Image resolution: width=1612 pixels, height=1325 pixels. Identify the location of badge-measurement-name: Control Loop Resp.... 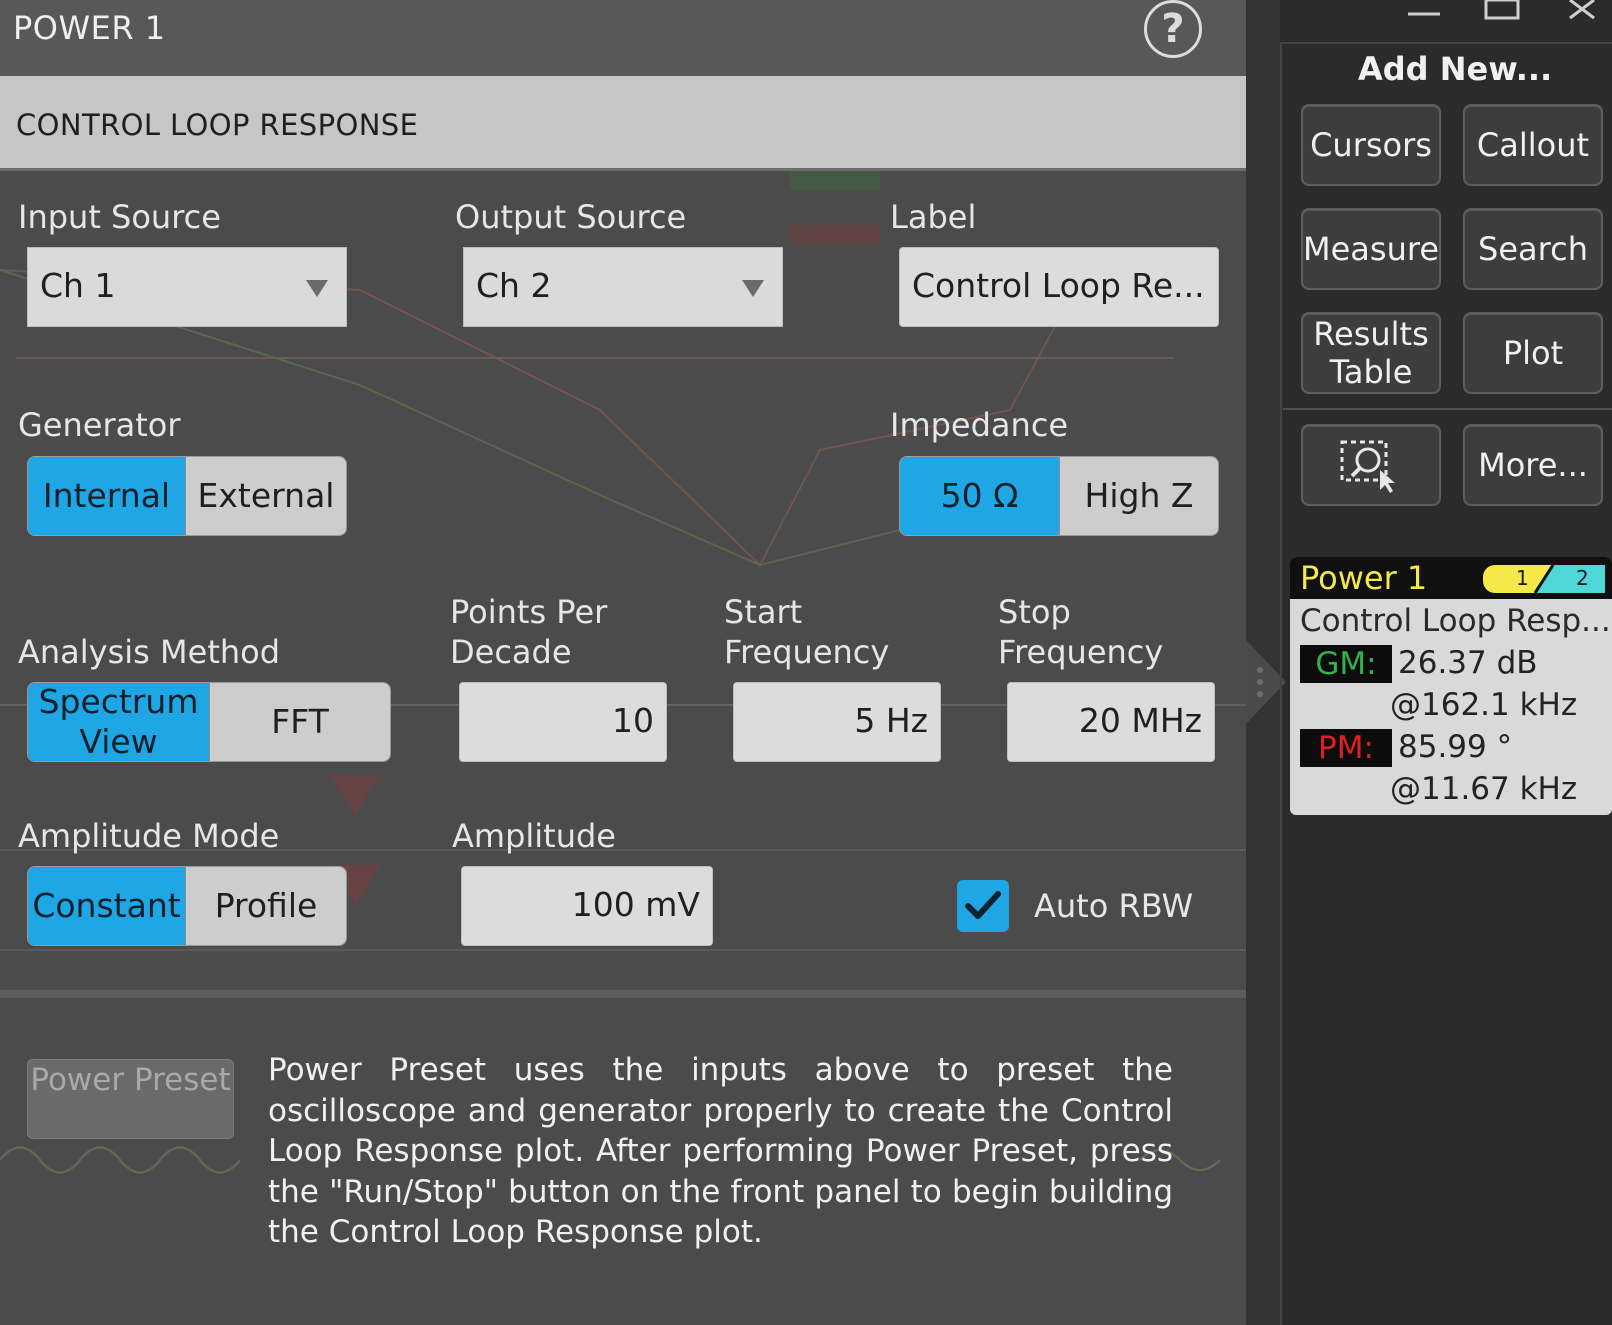
(1455, 621).